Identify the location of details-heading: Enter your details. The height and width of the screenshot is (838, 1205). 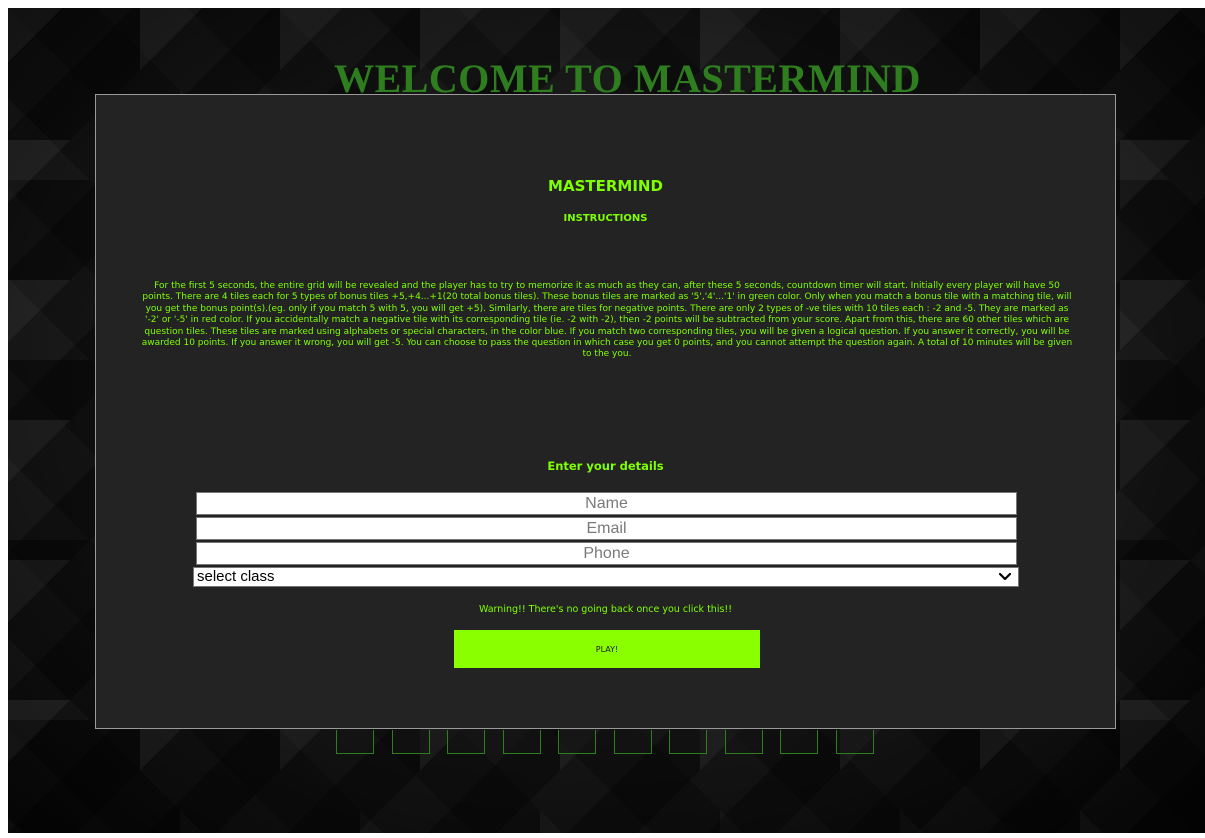
(605, 466).